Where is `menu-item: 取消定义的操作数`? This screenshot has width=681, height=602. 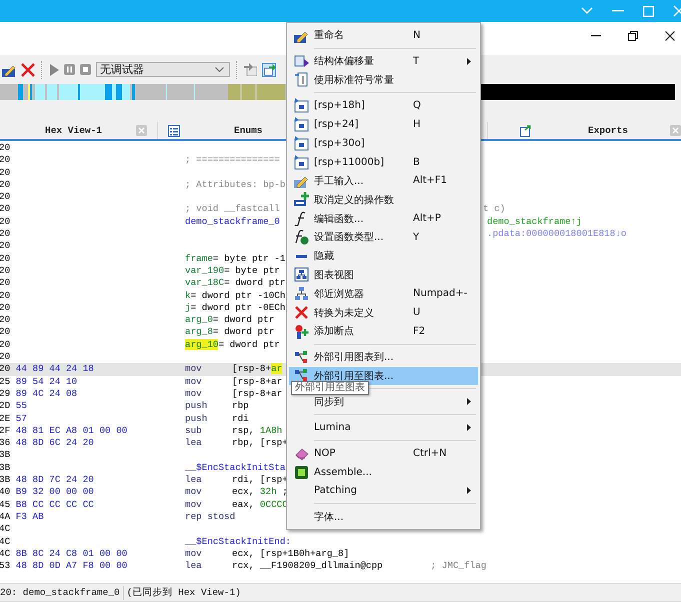
menu-item: 取消定义的操作数 is located at coordinates (383, 200).